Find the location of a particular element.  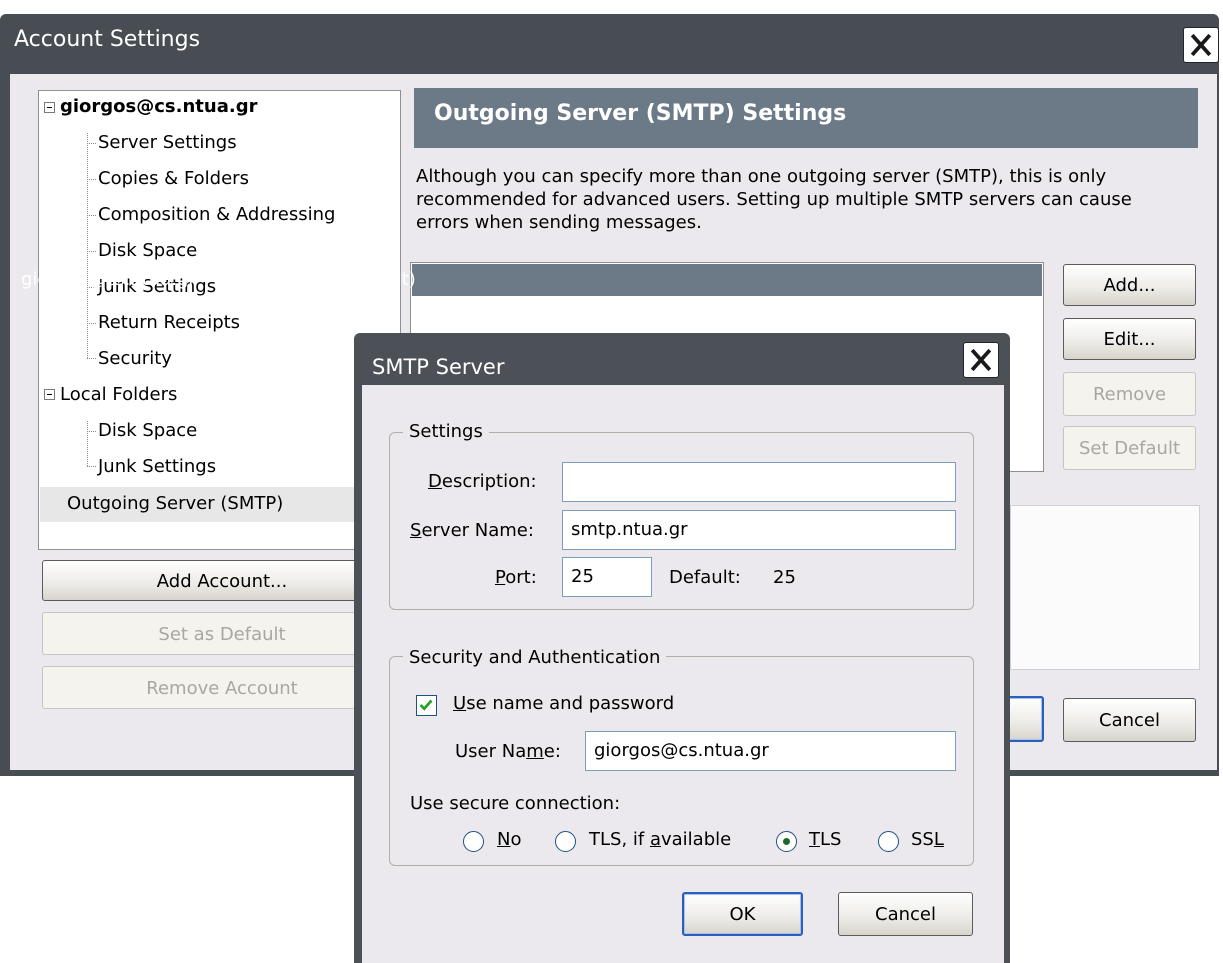

set-as-default-button: Set as Default is located at coordinates (222, 633).